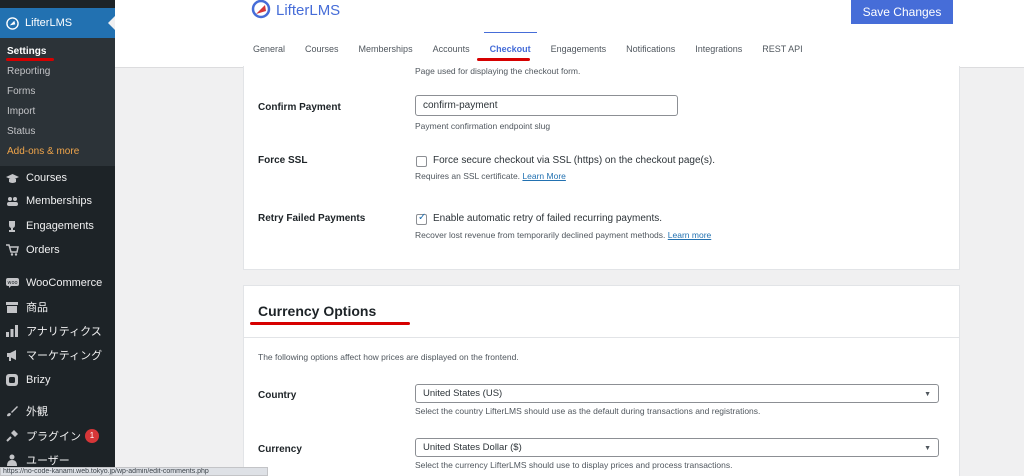 The image size is (1024, 476). Describe the element at coordinates (330, 323) in the screenshot. I see `currency-title-highlight-underline` at that location.